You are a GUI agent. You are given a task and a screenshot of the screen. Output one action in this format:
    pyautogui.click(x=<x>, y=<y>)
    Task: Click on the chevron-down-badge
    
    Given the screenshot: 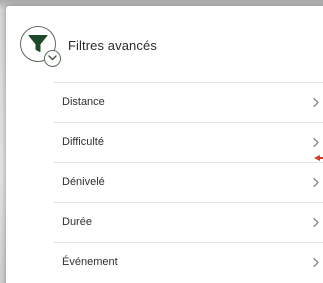 What is the action you would take?
    pyautogui.click(x=52, y=58)
    